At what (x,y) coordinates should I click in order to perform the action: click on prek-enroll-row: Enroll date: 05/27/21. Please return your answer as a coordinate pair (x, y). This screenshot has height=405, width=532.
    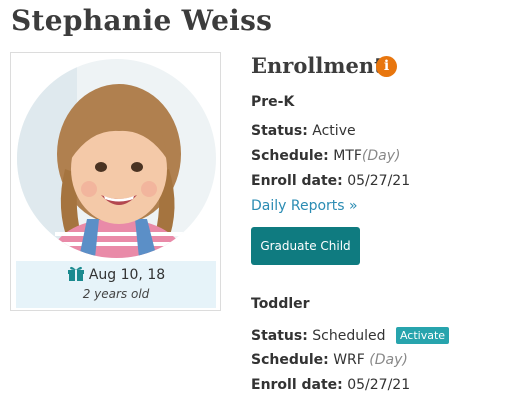
    Looking at the image, I should click on (330, 181).